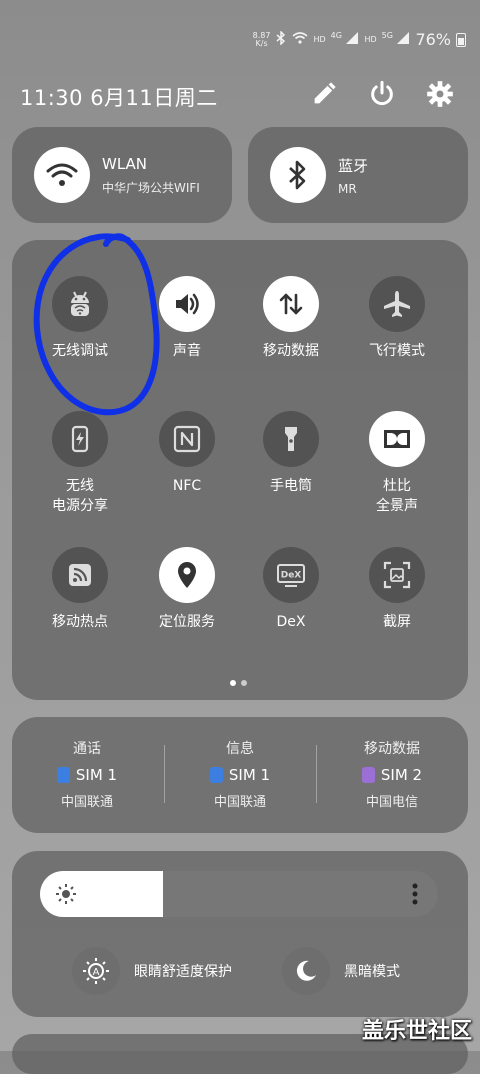 The image size is (480, 1074). What do you see at coordinates (415, 896) in the screenshot?
I see `more-options-icon` at bounding box center [415, 896].